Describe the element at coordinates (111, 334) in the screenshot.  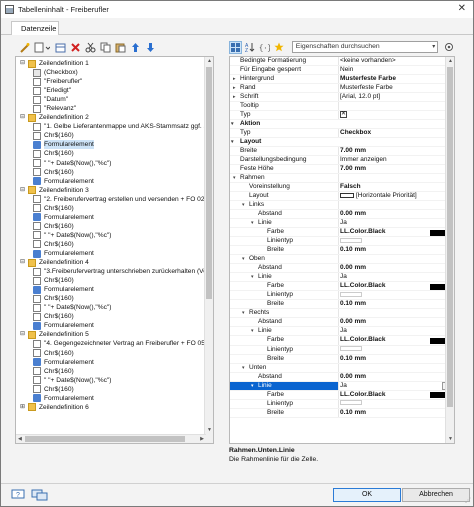
I see `tree-group-row: ⊟ Zeilendefinition 5` at that location.